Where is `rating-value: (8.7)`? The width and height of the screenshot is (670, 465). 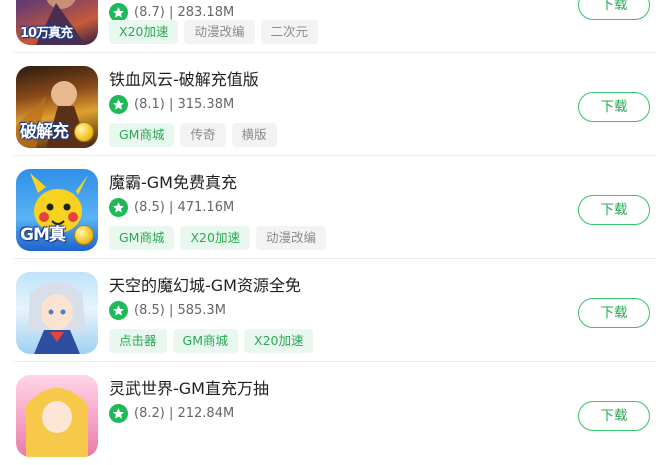
rating-value: (8.7) is located at coordinates (149, 12).